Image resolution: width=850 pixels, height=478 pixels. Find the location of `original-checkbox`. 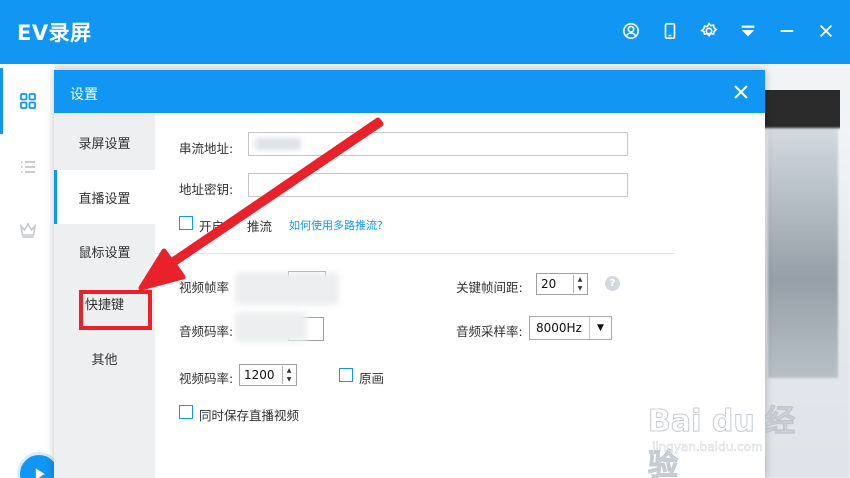

original-checkbox is located at coordinates (346, 375).